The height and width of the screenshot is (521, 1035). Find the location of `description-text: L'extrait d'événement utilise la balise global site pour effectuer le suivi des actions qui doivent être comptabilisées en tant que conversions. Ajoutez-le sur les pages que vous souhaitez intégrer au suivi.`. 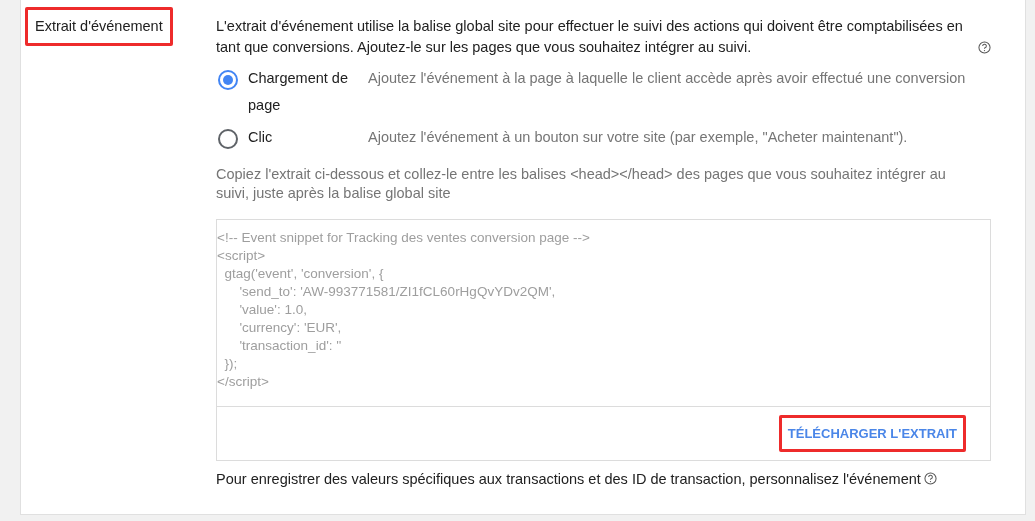

description-text: L'extrait d'événement utilise la balise global site pour effectuer le suivi des actions qui doivent être comptabilisées en tant que conversions. Ajoutez-le sur les pages que vous souhaitez intégrer au suivi. is located at coordinates (590, 37).